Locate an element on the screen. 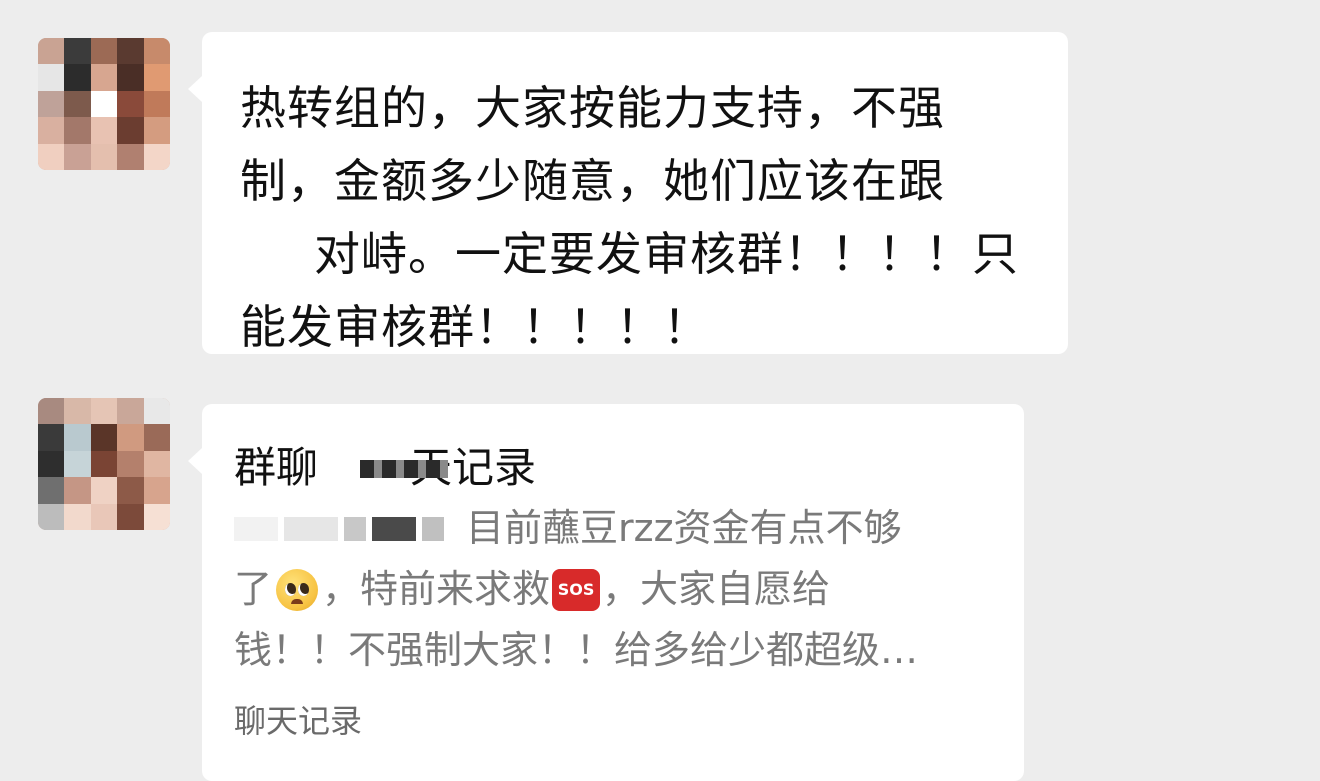  chat-record-preview-line: 了 ，特前来求救 SOS ，大家自愿给 is located at coordinates (614, 589).